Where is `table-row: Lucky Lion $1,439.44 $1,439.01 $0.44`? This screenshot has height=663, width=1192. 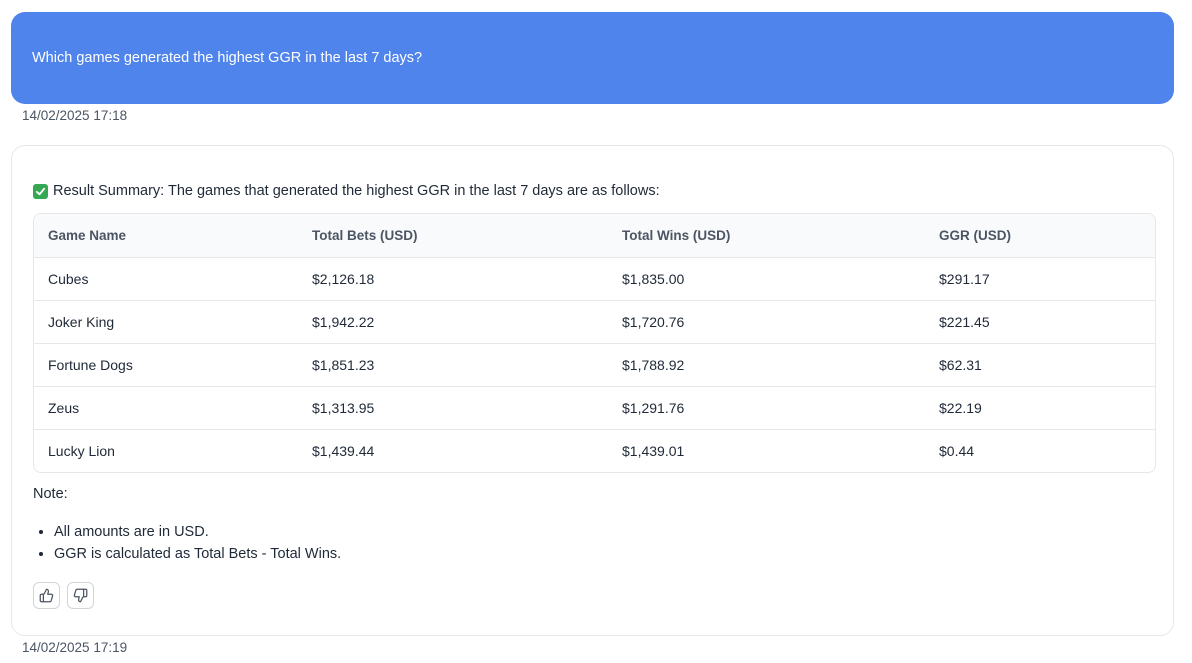
table-row: Lucky Lion $1,439.44 $1,439.01 $0.44 is located at coordinates (594, 451).